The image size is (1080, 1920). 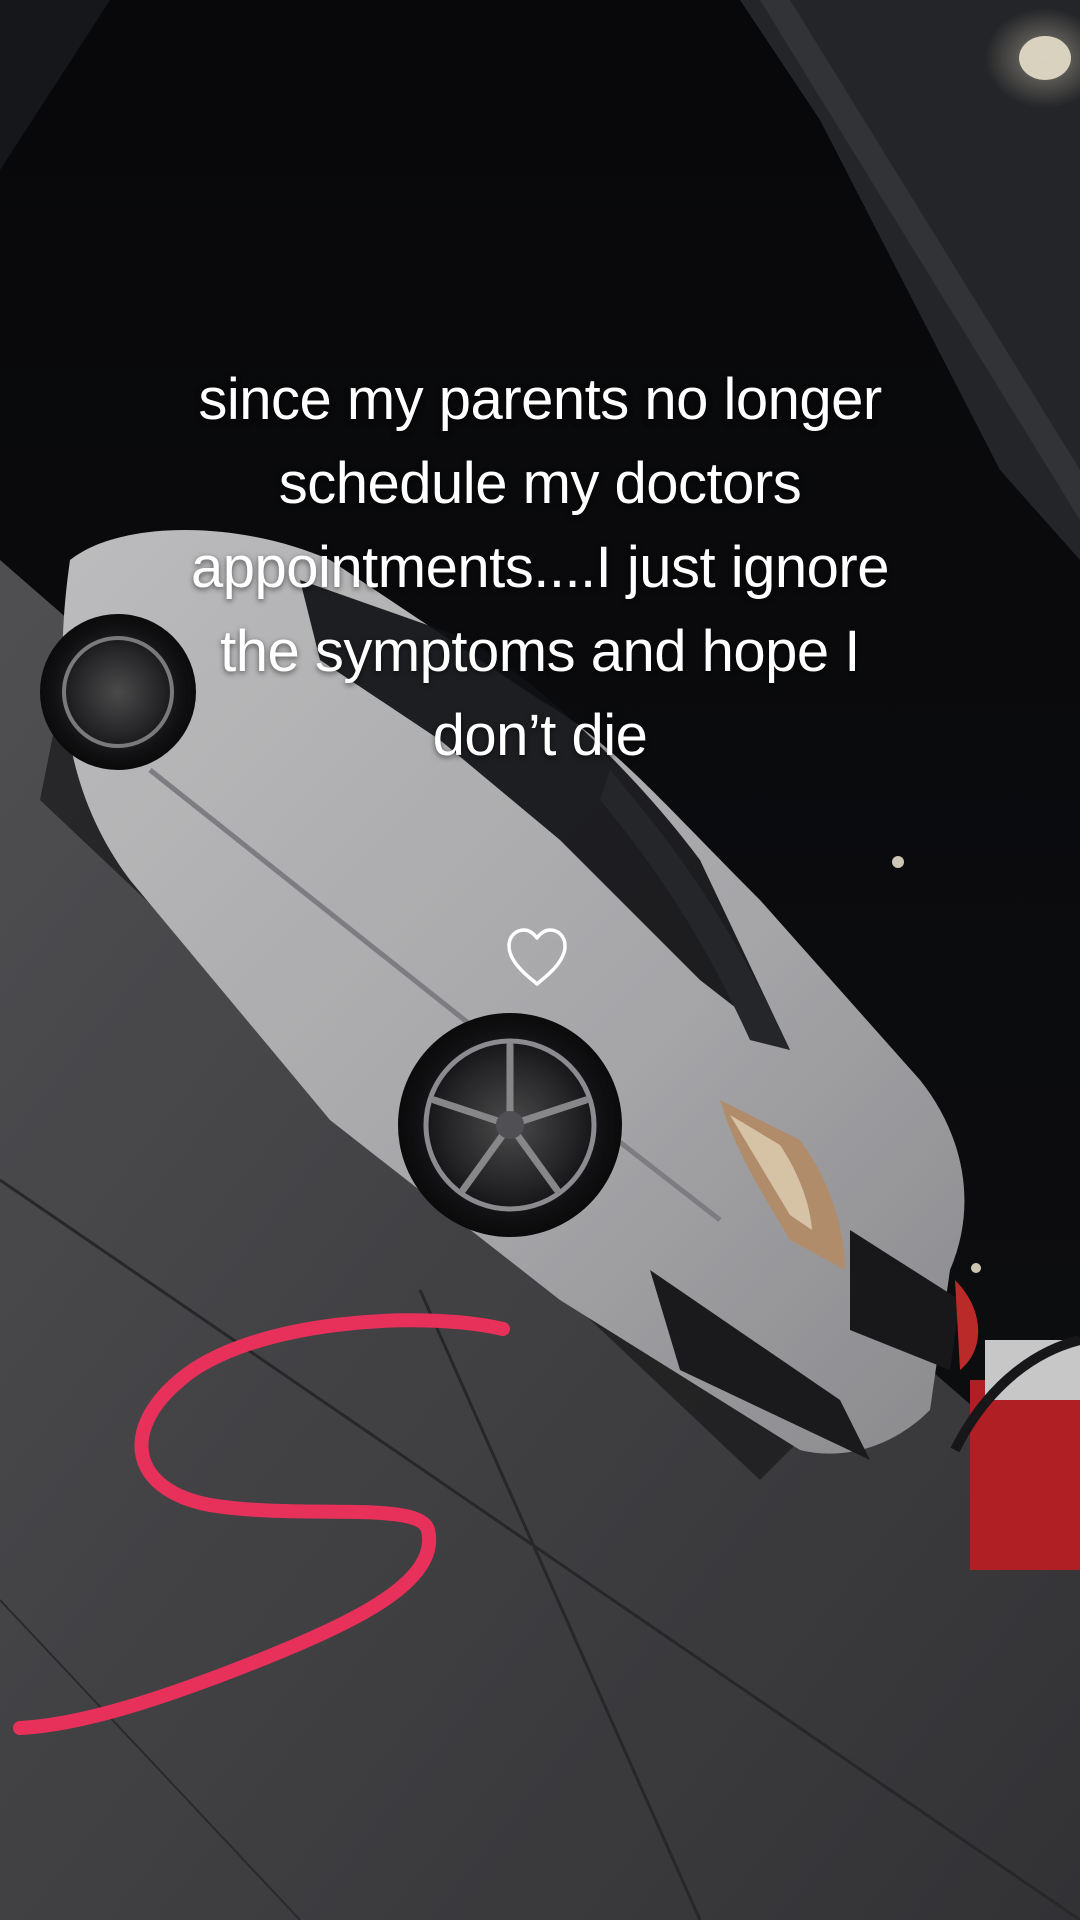 What do you see at coordinates (537, 958) in the screenshot?
I see `heart-outline-icon` at bounding box center [537, 958].